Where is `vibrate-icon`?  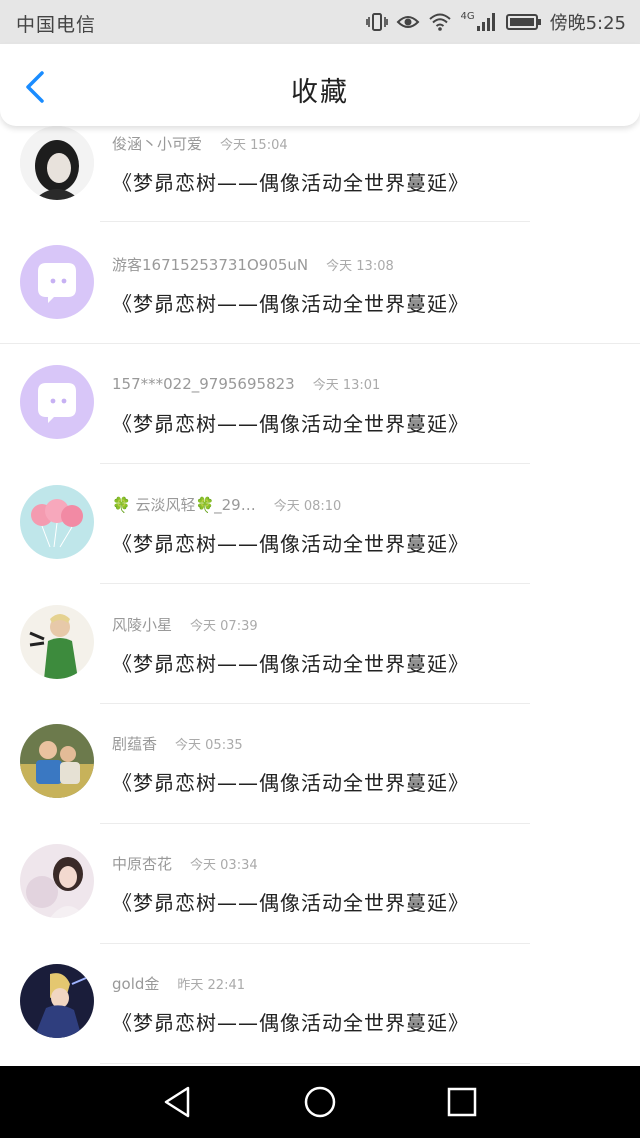
vibrate-icon is located at coordinates (377, 22).